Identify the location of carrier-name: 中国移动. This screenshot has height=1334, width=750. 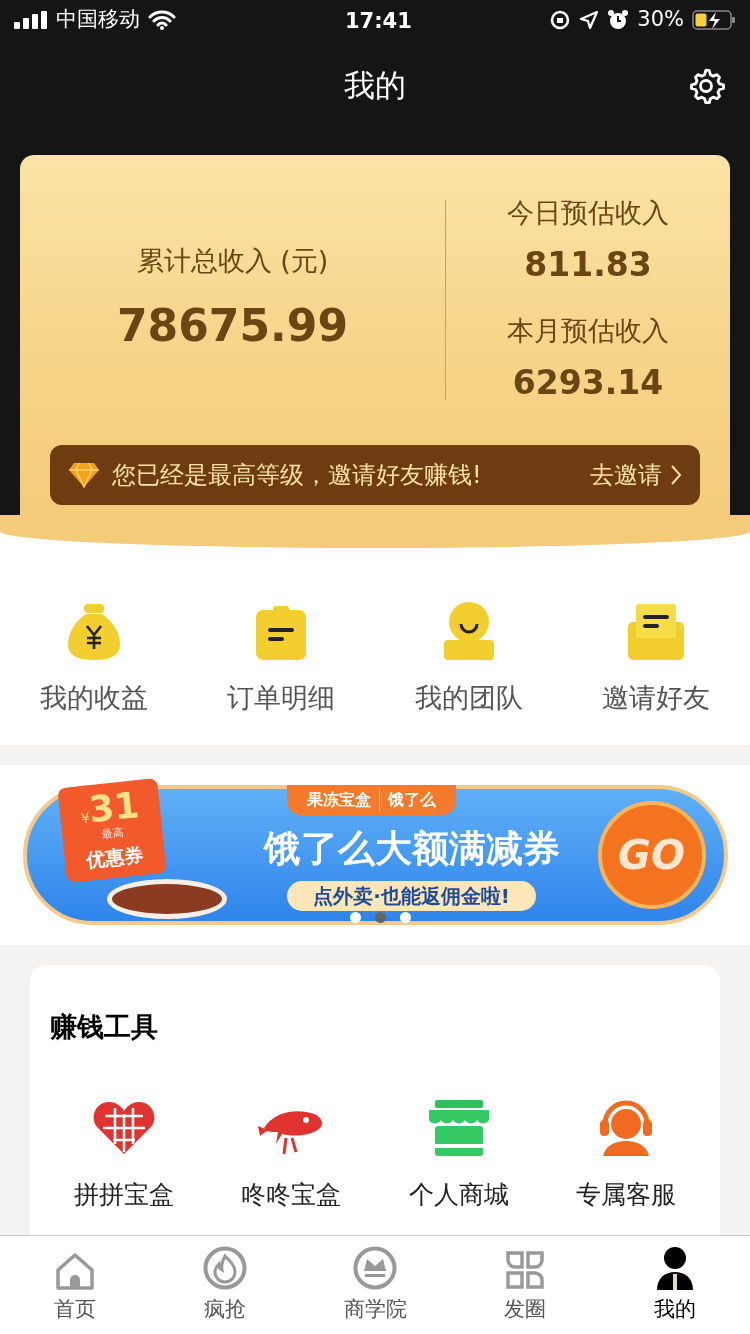
(98, 20).